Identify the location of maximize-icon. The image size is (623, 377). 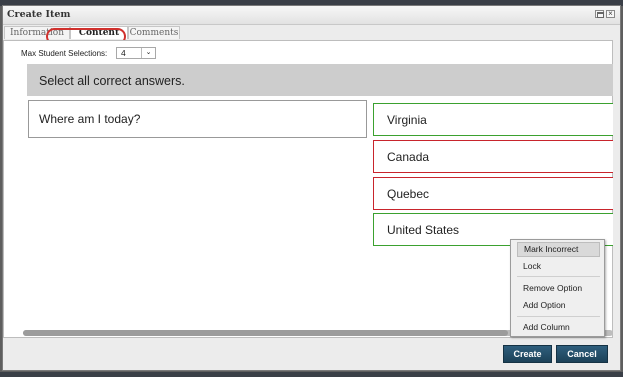
(599, 14).